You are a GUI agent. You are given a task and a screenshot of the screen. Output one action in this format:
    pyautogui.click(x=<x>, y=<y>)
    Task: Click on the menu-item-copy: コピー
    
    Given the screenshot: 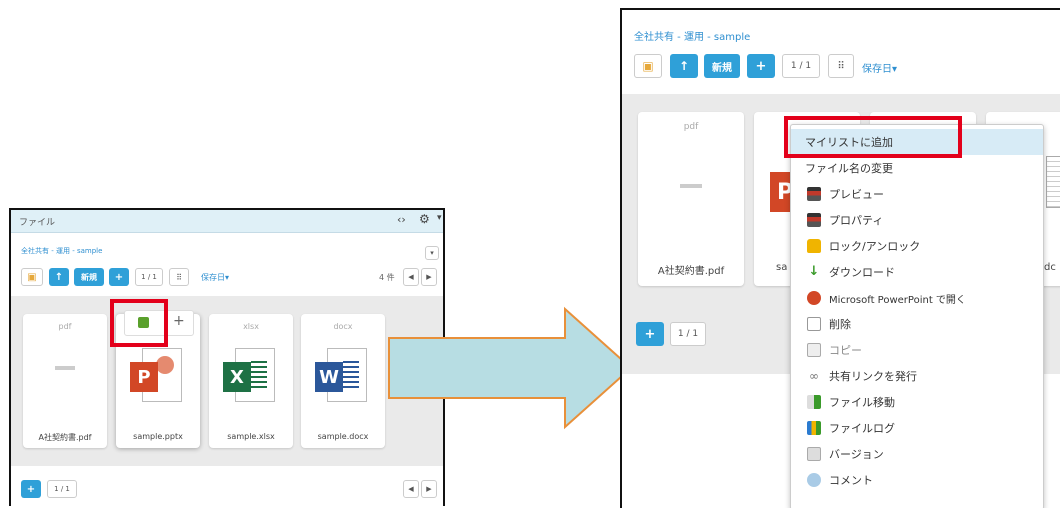 What is the action you would take?
    pyautogui.click(x=917, y=350)
    